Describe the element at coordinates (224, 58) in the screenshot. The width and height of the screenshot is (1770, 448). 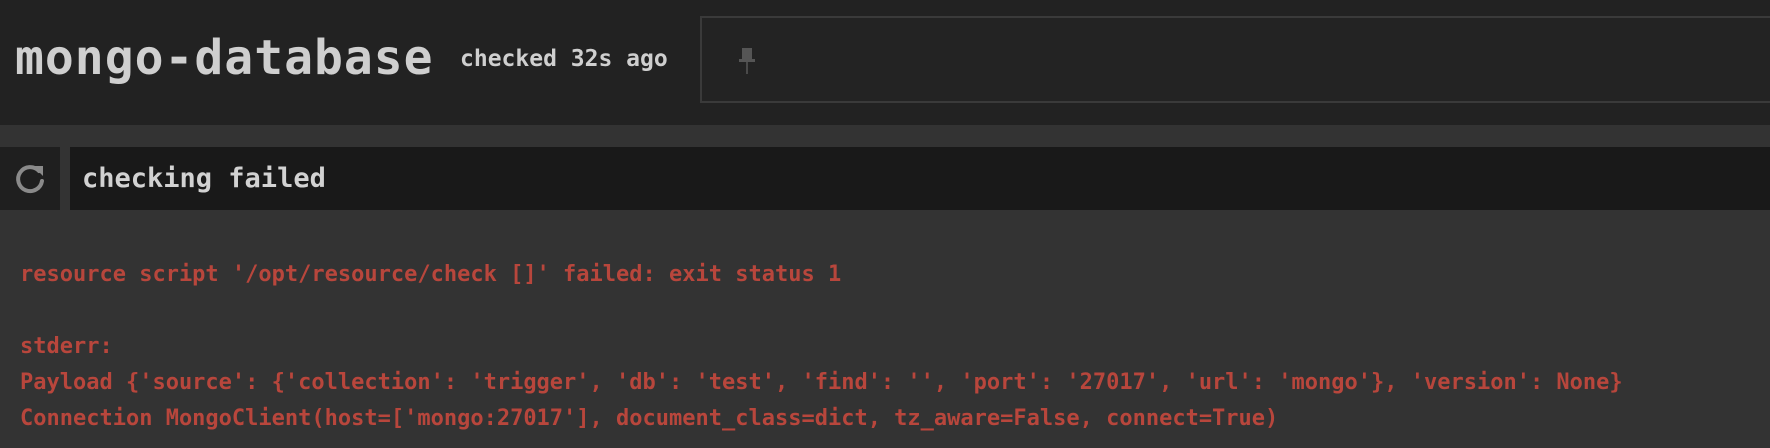
I see `resource-title: mongo-database` at that location.